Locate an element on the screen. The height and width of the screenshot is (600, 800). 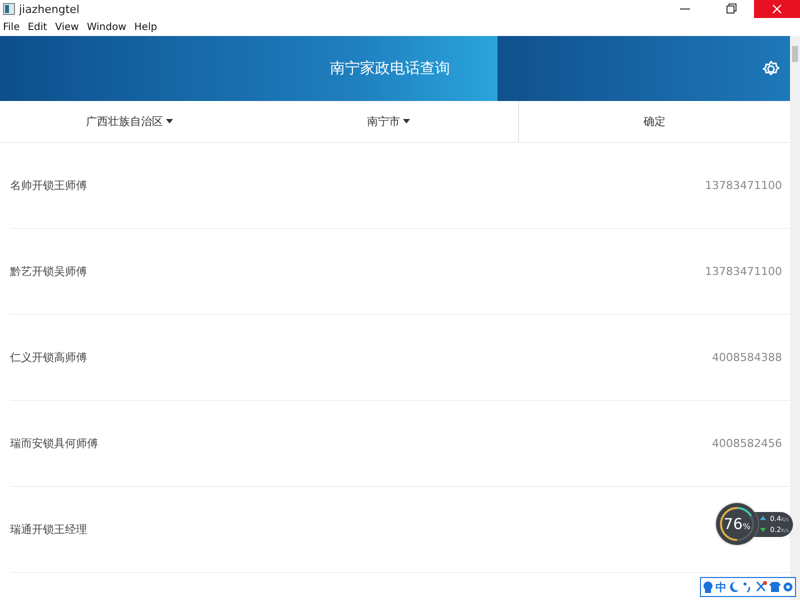
app-icon is located at coordinates (9, 9).